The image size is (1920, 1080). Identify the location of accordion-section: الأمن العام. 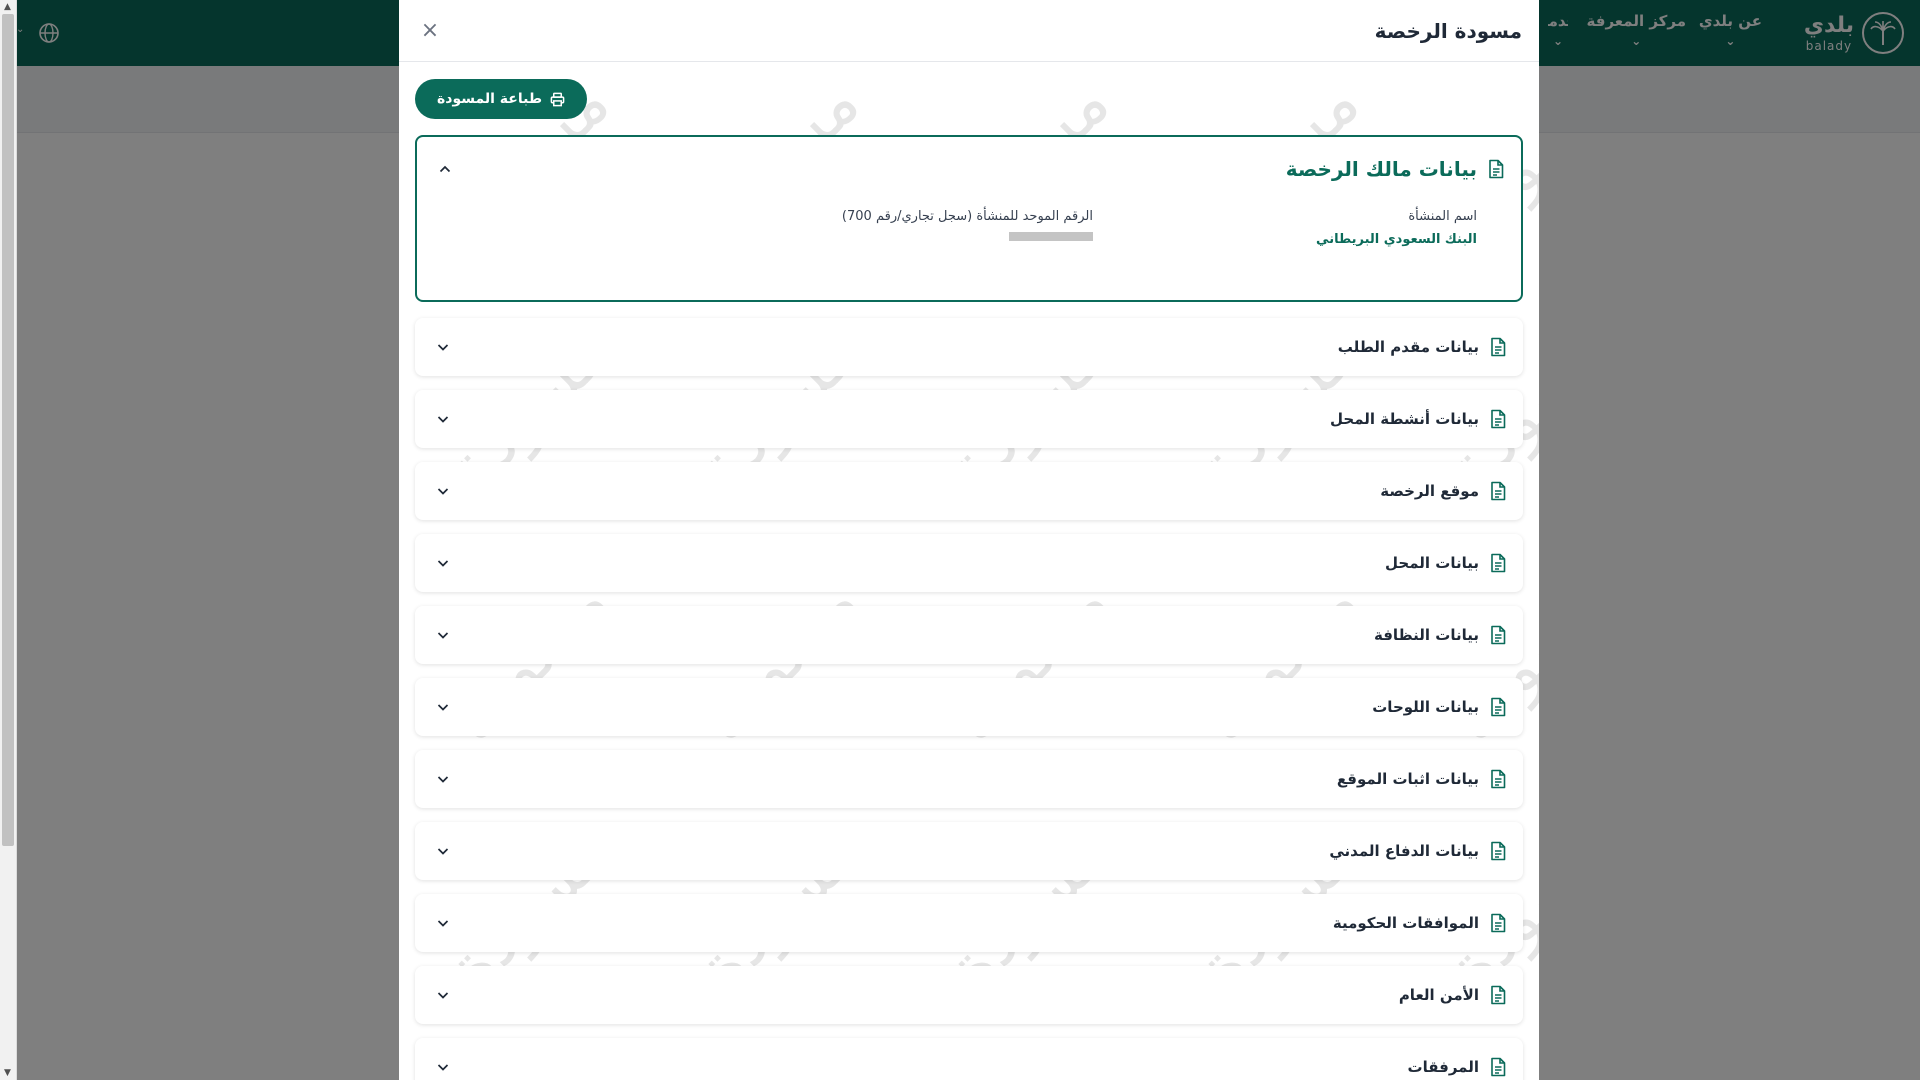
(969, 995).